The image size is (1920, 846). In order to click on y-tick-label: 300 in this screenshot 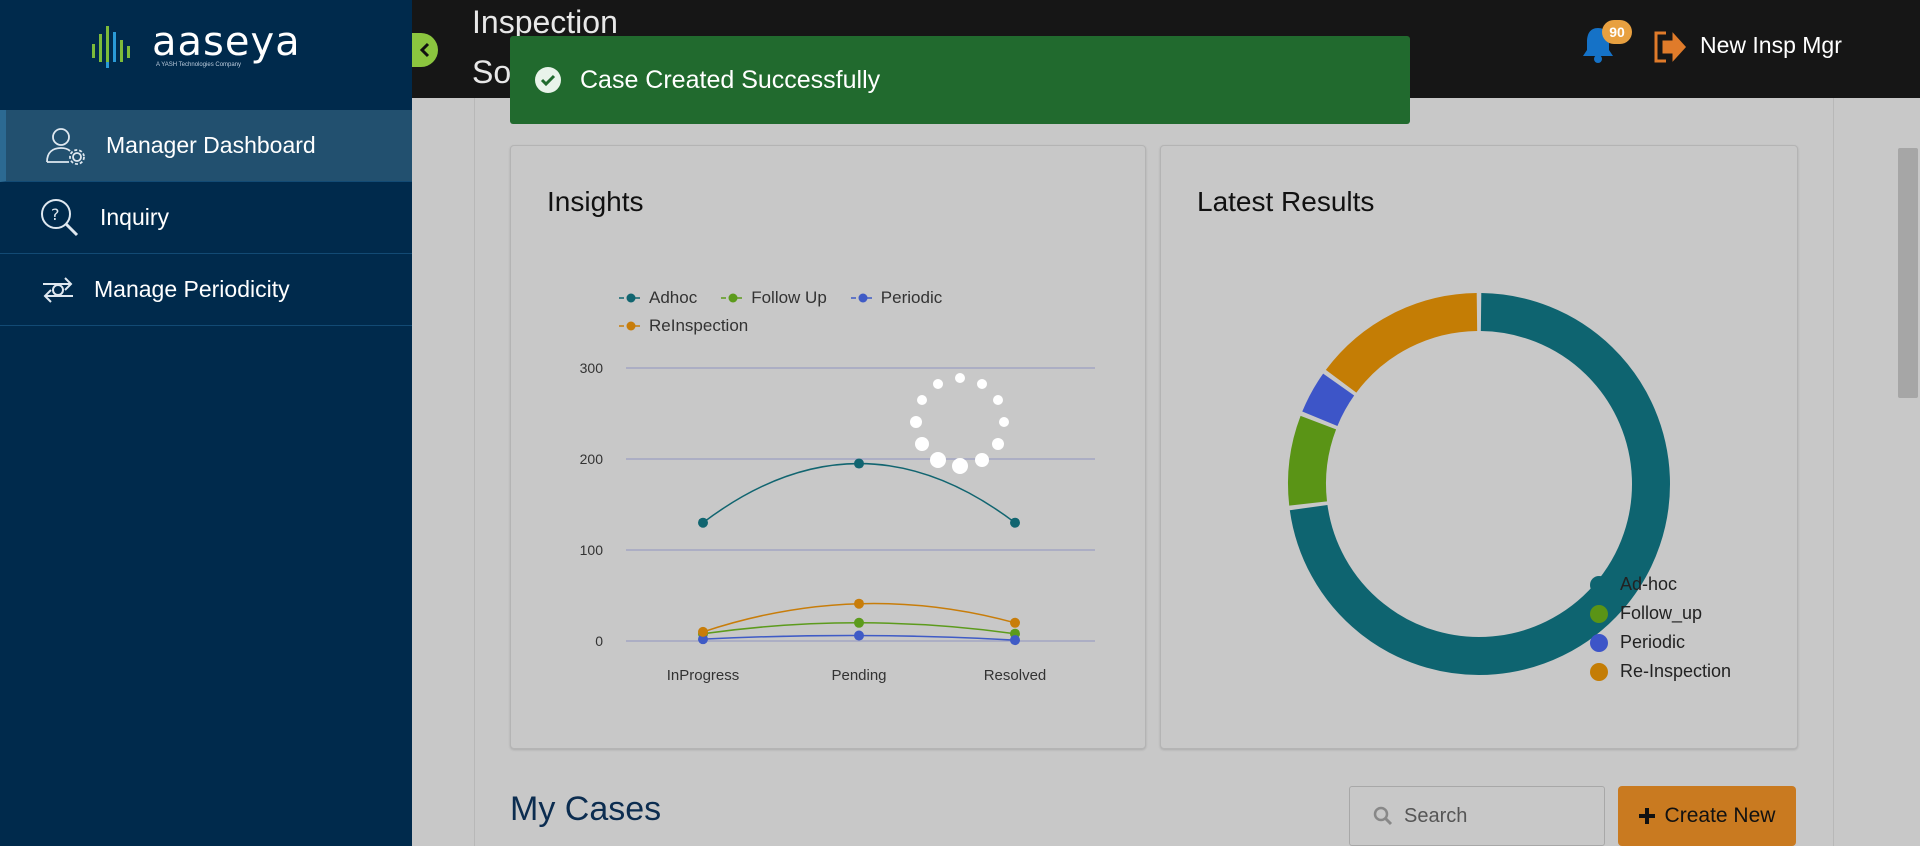, I will do `click(592, 368)`.